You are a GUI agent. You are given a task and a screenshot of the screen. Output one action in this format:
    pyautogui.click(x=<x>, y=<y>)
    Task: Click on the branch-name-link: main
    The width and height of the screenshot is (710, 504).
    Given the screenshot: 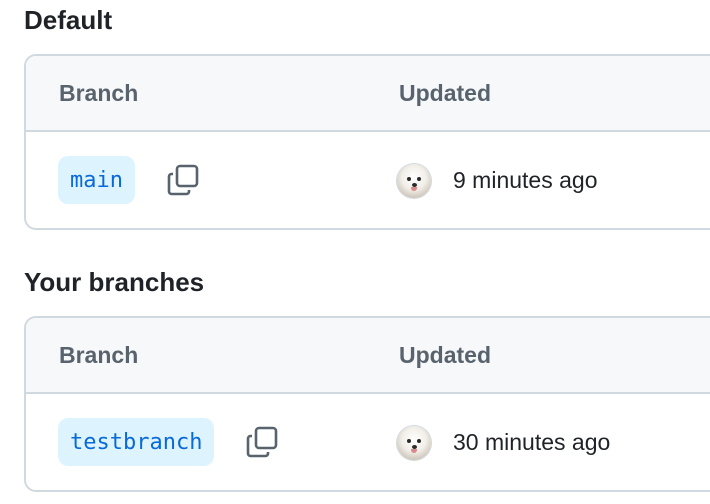 What is the action you would take?
    pyautogui.click(x=96, y=180)
    